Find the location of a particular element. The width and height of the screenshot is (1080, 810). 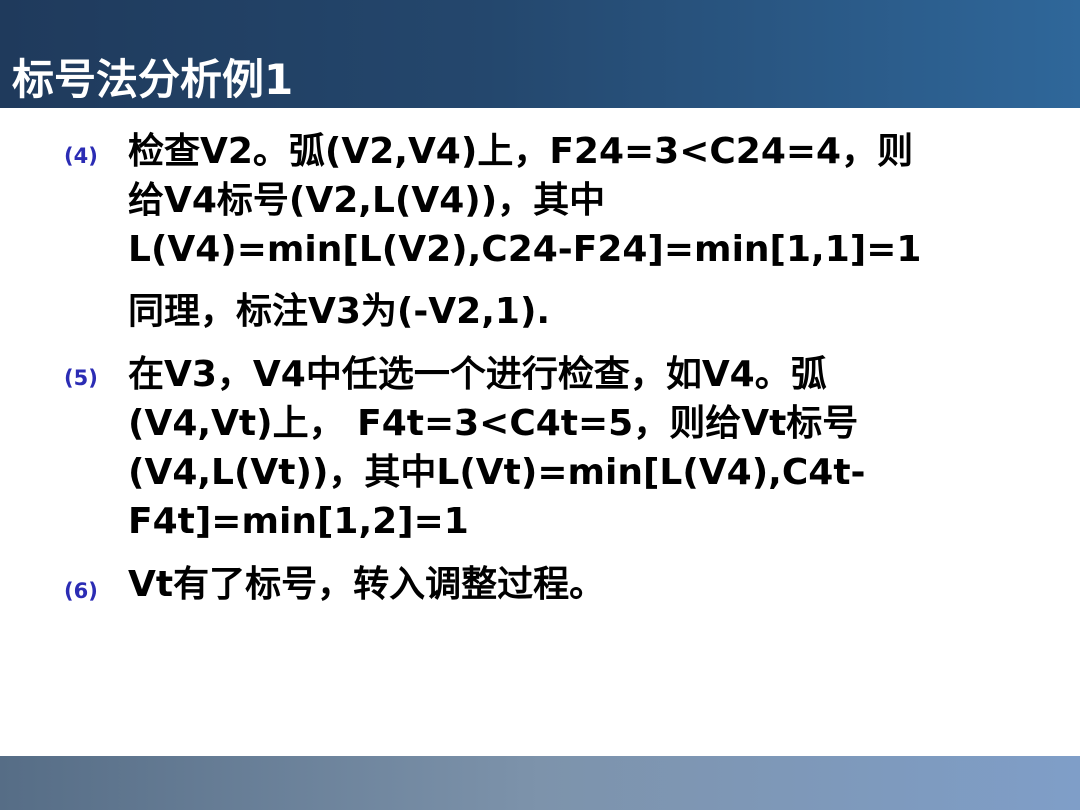

list-marker: (6) is located at coordinates (81, 591).